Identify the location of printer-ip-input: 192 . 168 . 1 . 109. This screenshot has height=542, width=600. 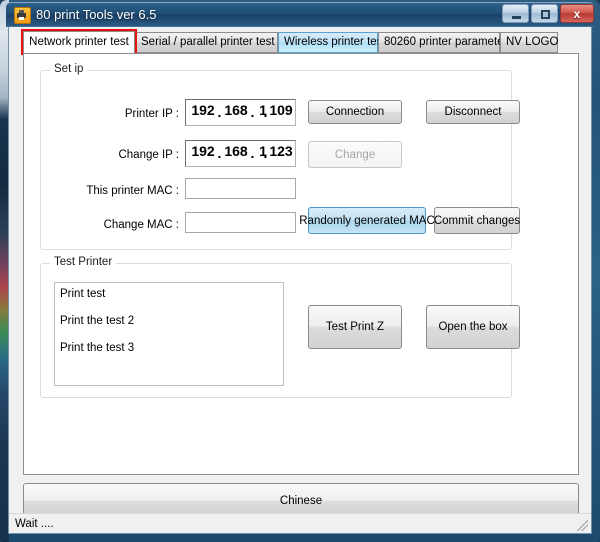
(240, 112).